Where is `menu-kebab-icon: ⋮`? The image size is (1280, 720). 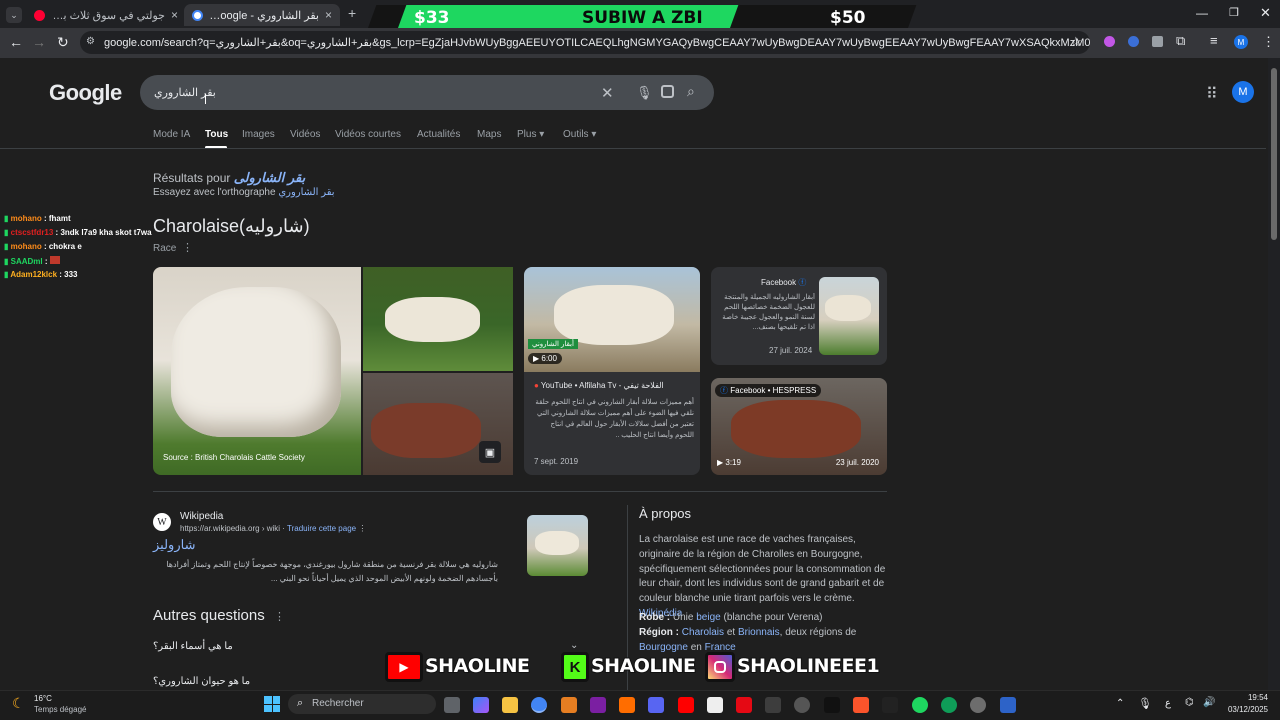
menu-kebab-icon: ⋮ is located at coordinates (1268, 42).